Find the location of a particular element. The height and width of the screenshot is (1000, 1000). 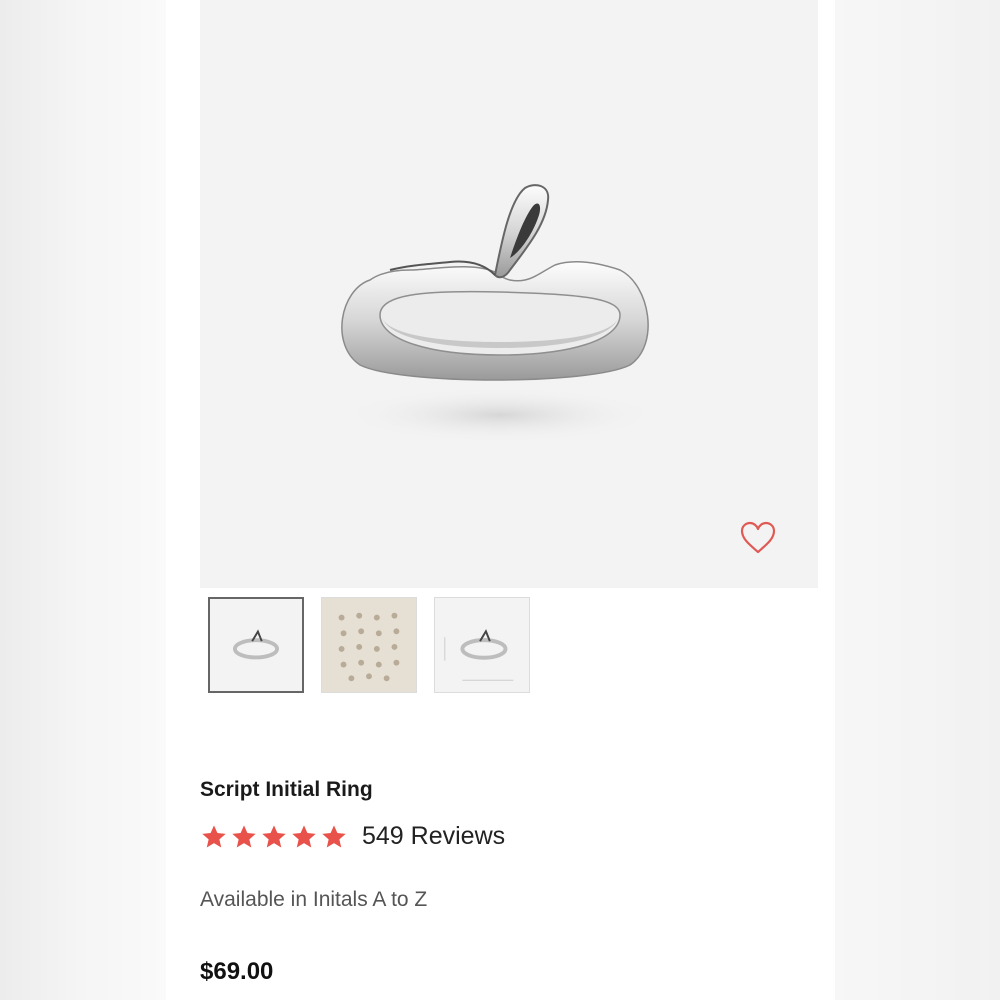

ring-thumbnail-image is located at coordinates (256, 644).